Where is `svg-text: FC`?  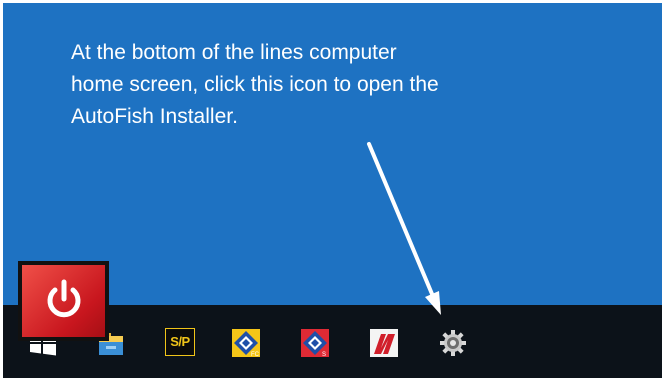
svg-text: FC is located at coordinates (255, 355).